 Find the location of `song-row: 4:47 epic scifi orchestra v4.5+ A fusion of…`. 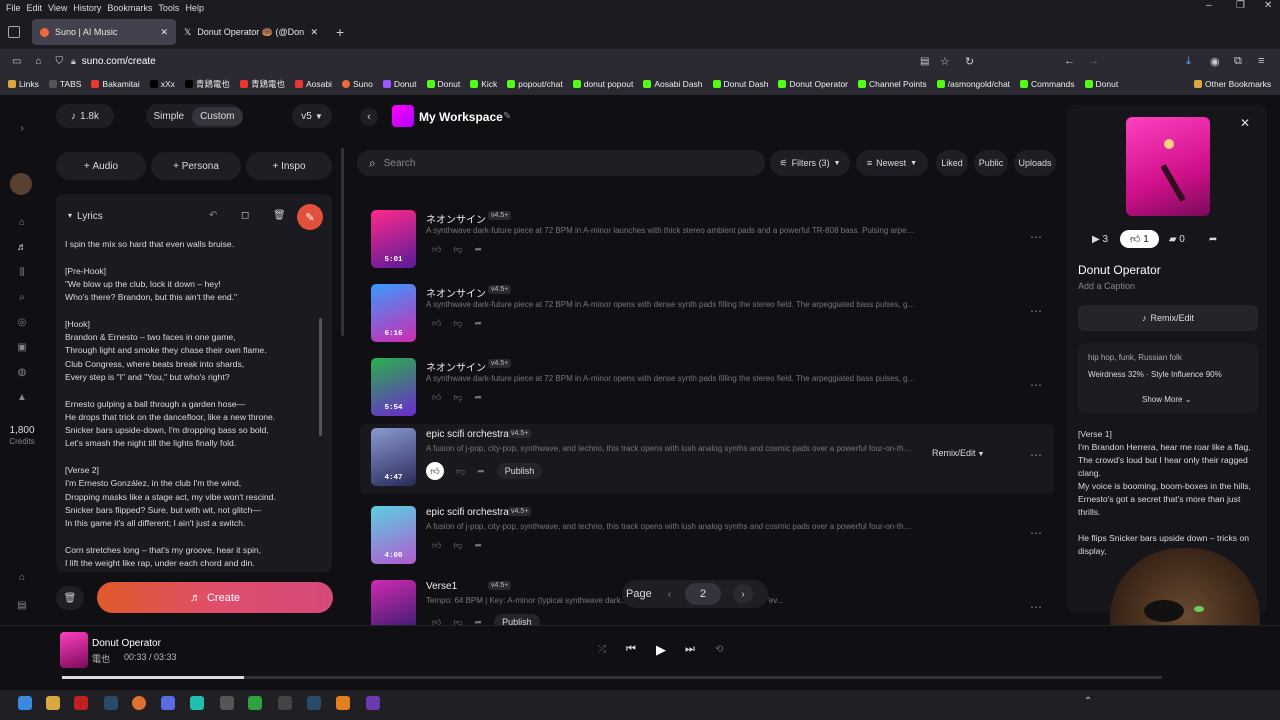

song-row: 4:47 epic scifi orchestra v4.5+ A fusion of… is located at coordinates (707, 459).